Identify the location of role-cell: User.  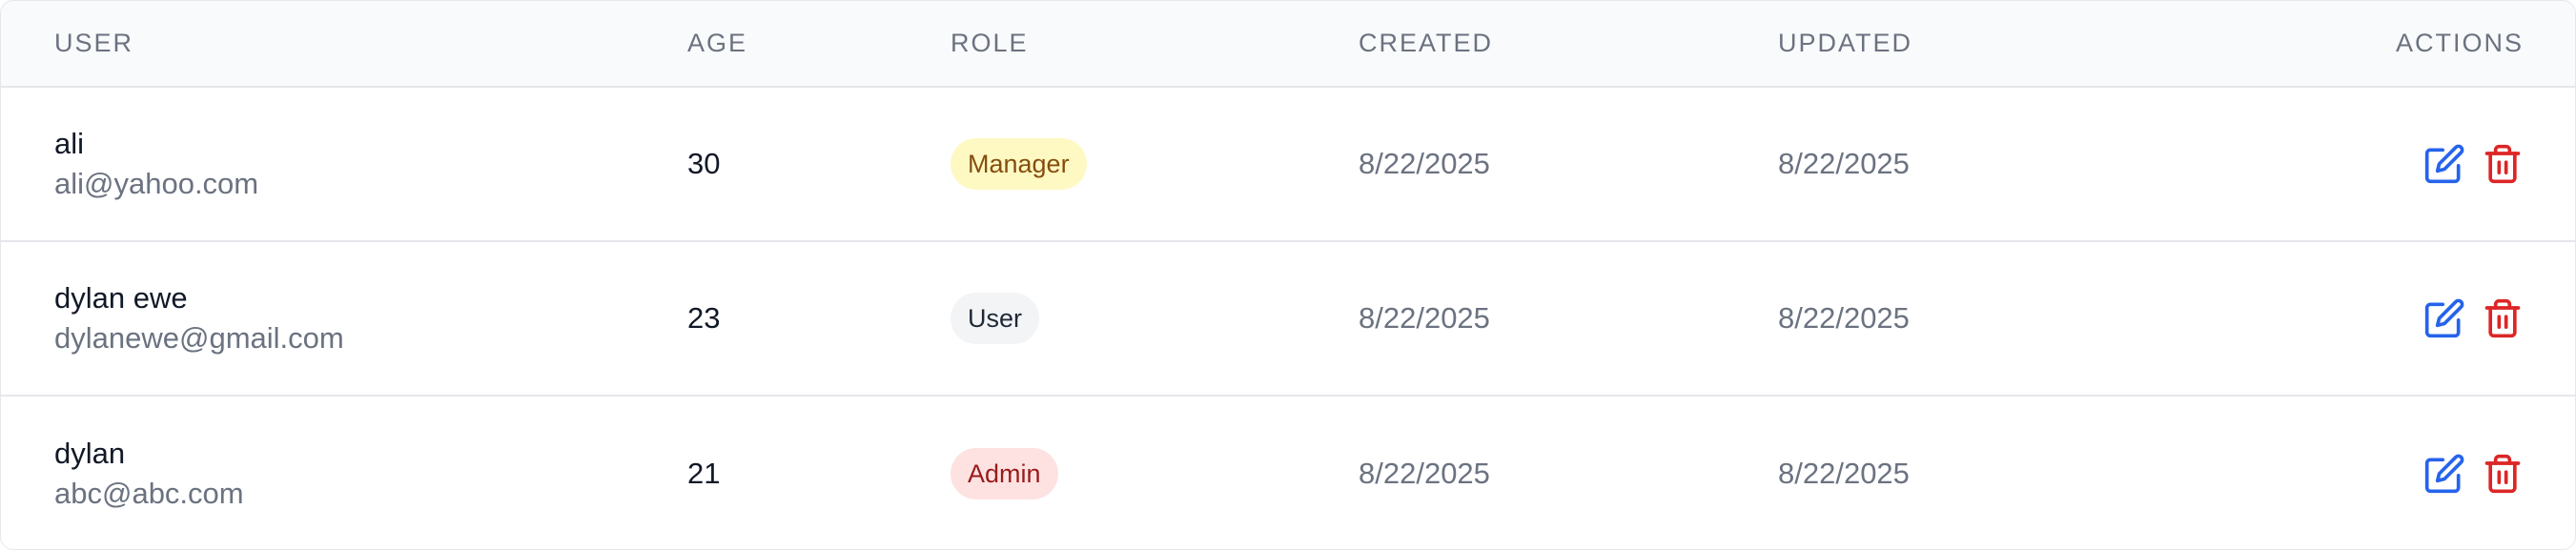
(1155, 318).